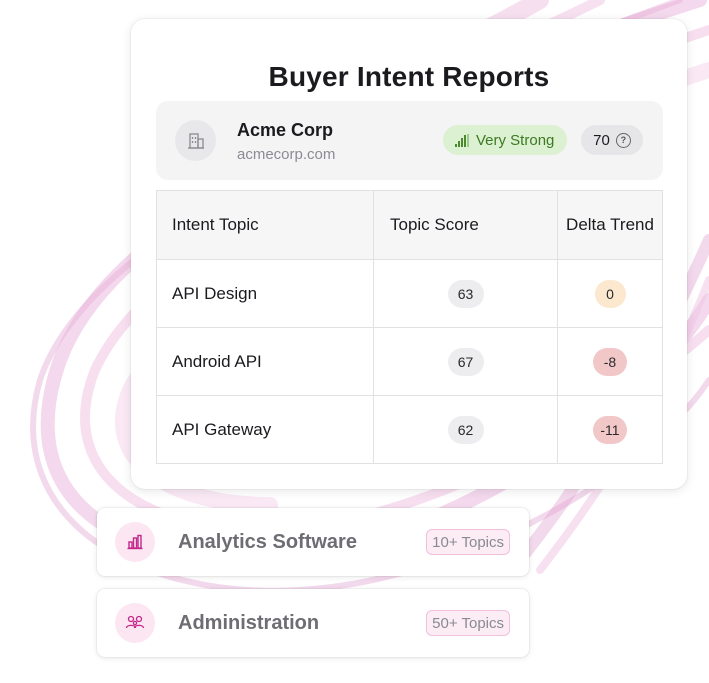 The image size is (709, 683). What do you see at coordinates (462, 140) in the screenshot?
I see `signal-bars-icon` at bounding box center [462, 140].